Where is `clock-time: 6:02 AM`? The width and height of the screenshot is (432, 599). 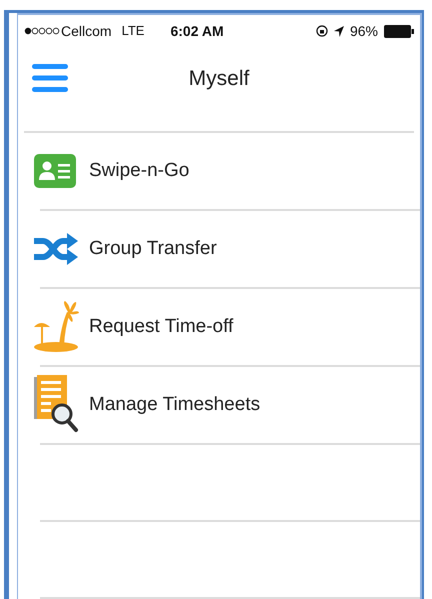
clock-time: 6:02 AM is located at coordinates (197, 31).